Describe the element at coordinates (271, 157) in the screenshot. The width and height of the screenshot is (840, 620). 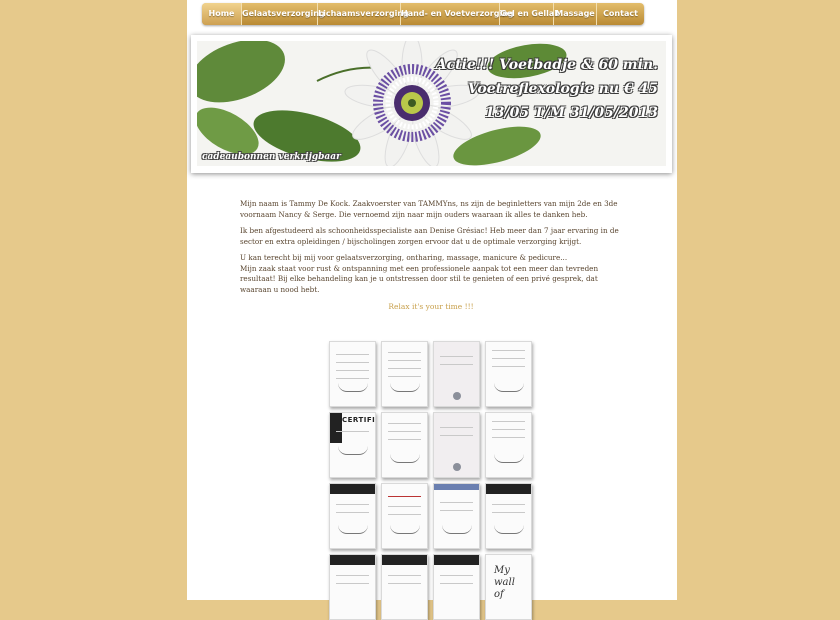
I see `gift-vouchers-text: cadeaubonnen verkrijgbaar` at that location.